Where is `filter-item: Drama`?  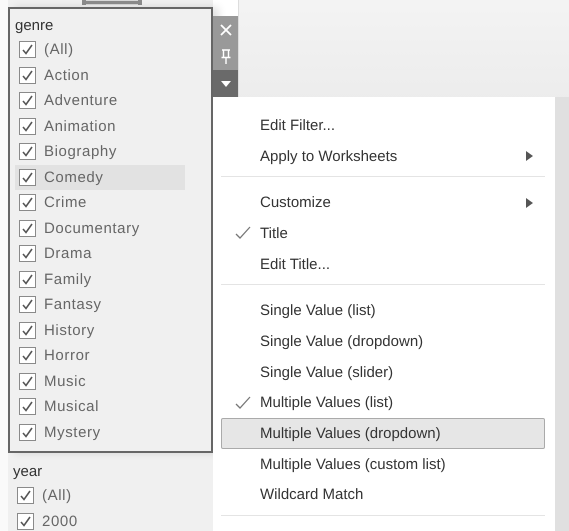
filter-item: Drama is located at coordinates (100, 253).